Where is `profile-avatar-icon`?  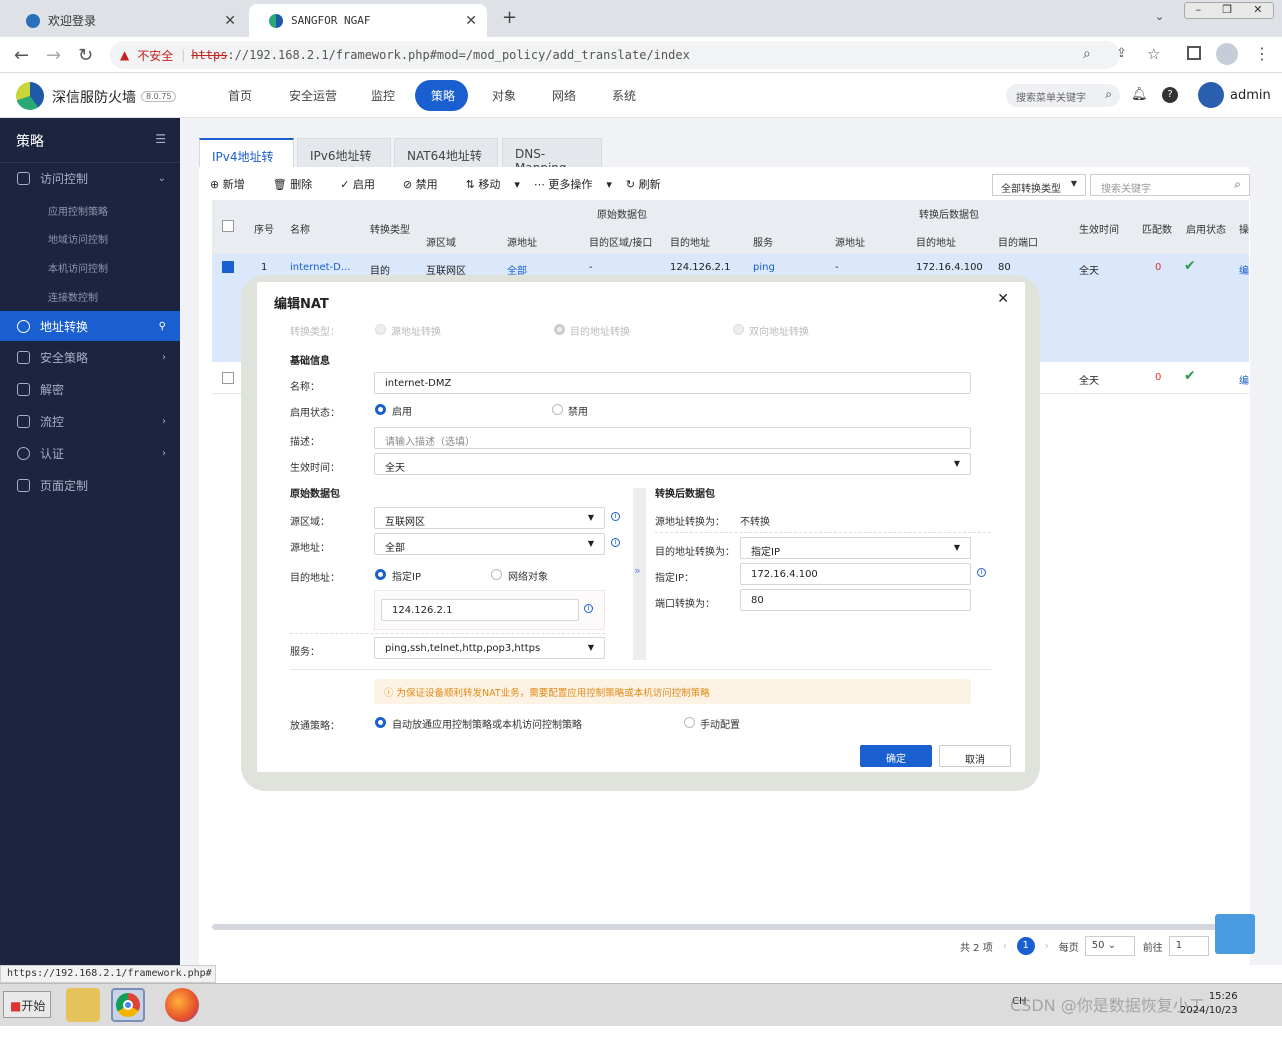
profile-avatar-icon is located at coordinates (1227, 54).